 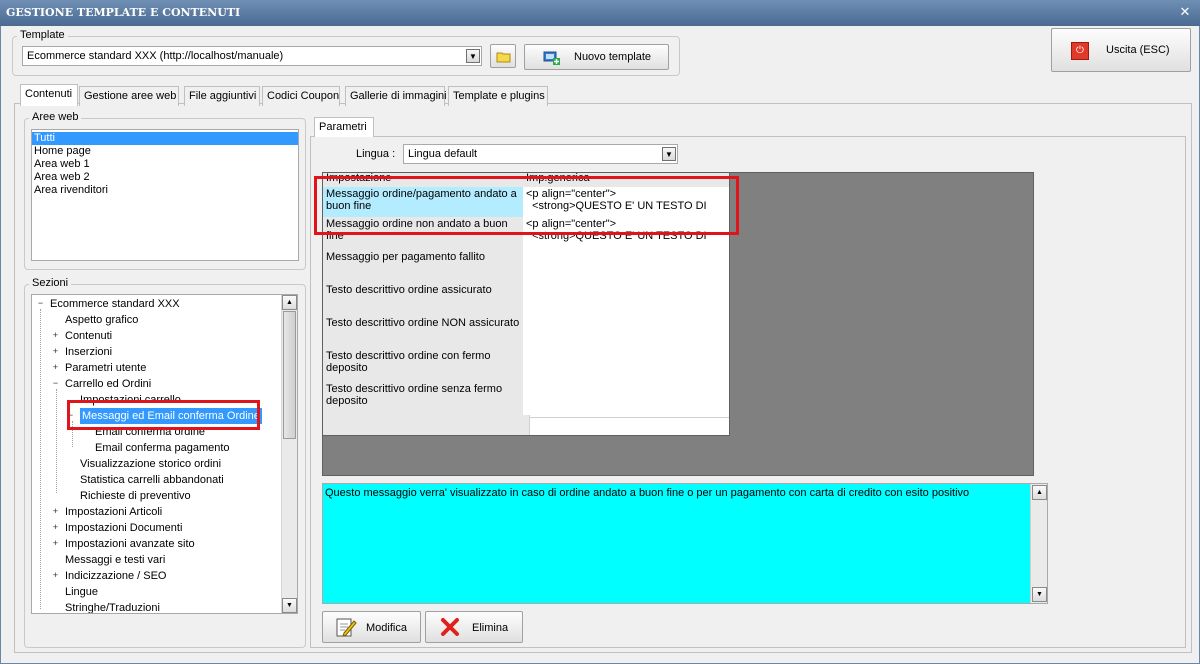 What do you see at coordinates (152, 480) in the screenshot?
I see `tree-node: Statistica carrelli abbandonati` at bounding box center [152, 480].